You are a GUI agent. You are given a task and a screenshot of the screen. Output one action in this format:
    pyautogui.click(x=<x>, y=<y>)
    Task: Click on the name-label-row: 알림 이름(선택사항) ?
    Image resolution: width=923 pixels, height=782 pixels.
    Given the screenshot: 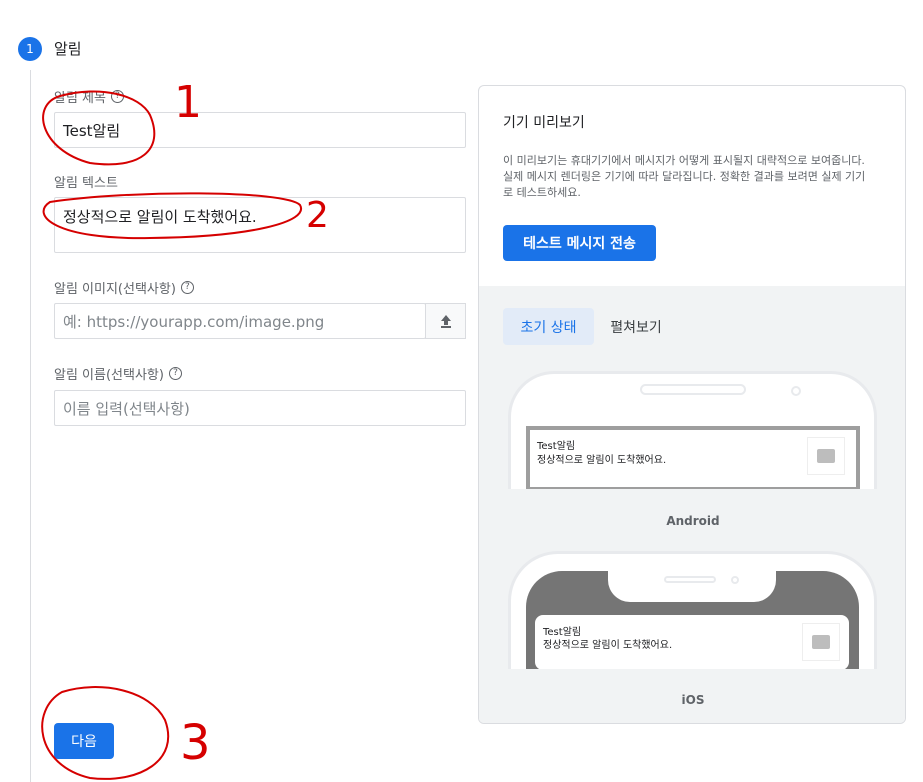 What is the action you would take?
    pyautogui.click(x=118, y=373)
    